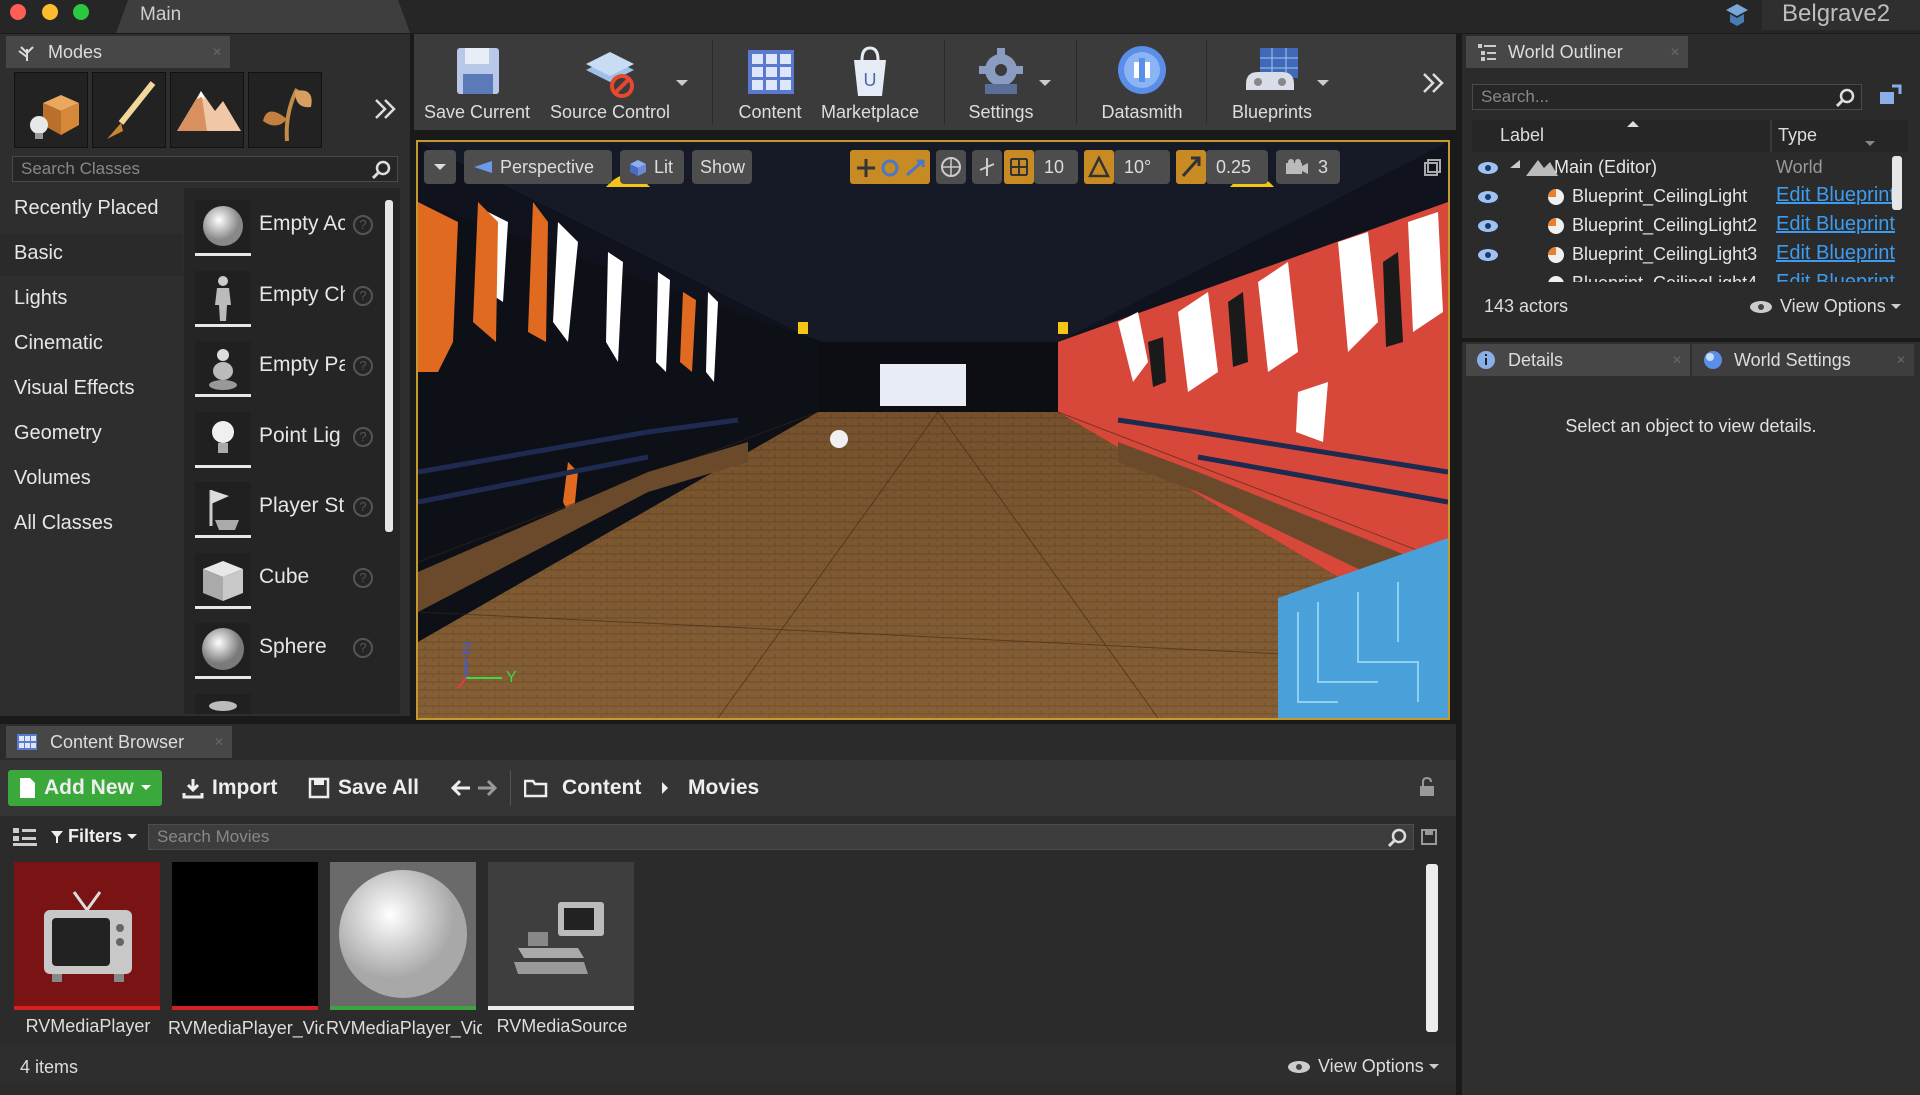 The width and height of the screenshot is (1920, 1095). I want to click on minimize-window-button, so click(50, 12).